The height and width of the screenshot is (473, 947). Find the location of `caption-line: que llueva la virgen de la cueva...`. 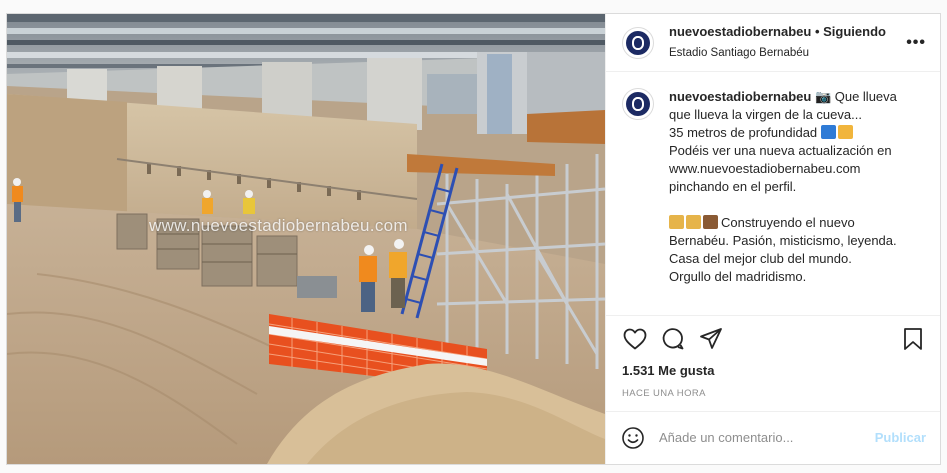

caption-line: que llueva la virgen de la cueva... is located at coordinates (765, 115).